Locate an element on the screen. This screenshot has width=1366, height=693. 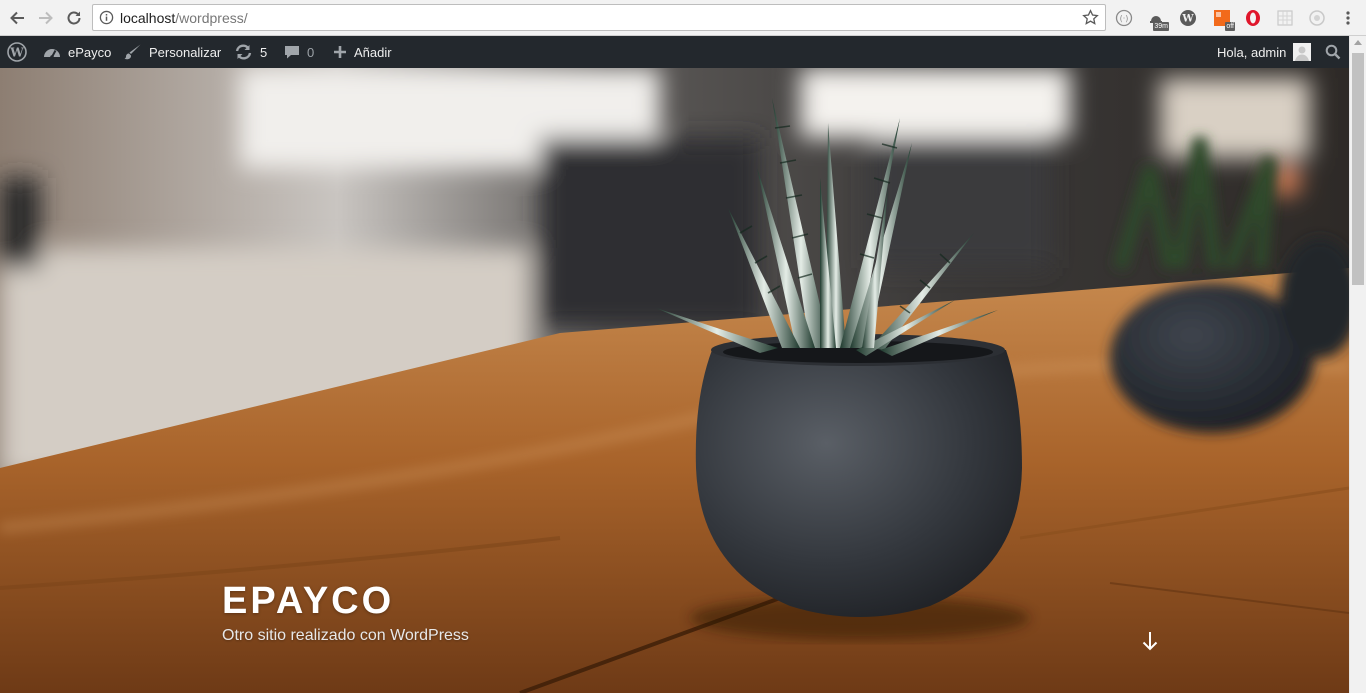
browser-toolbar: localhost/wordpress/ (·) 39m W off is located at coordinates (683, 18).